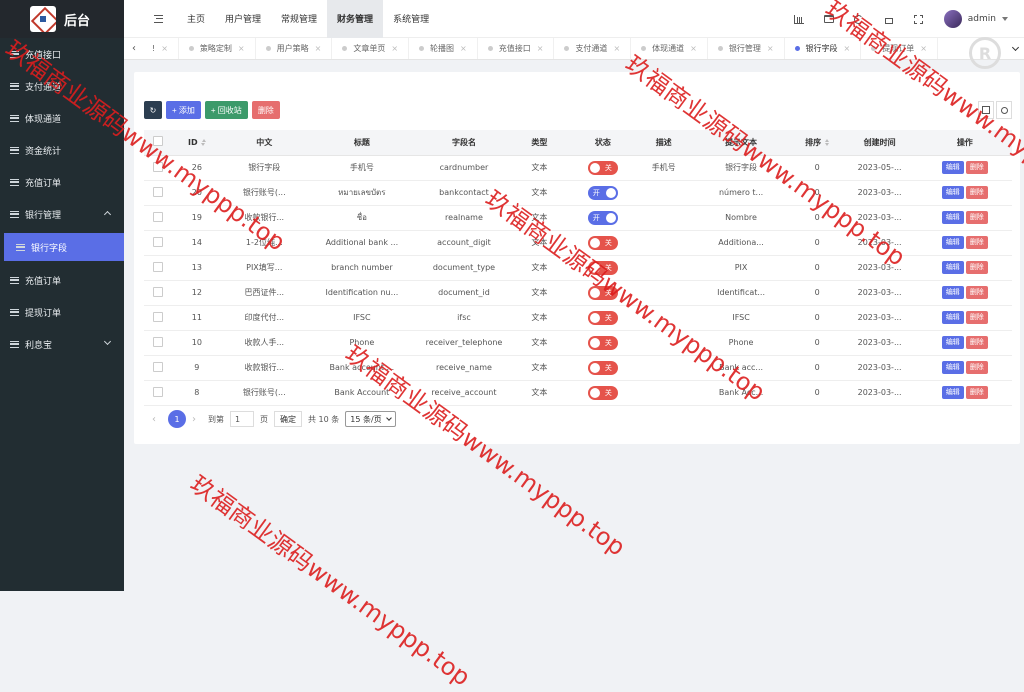 The width and height of the screenshot is (1024, 692). Describe the element at coordinates (516, 48) in the screenshot. I see `tab: 充值接口 ×` at that location.